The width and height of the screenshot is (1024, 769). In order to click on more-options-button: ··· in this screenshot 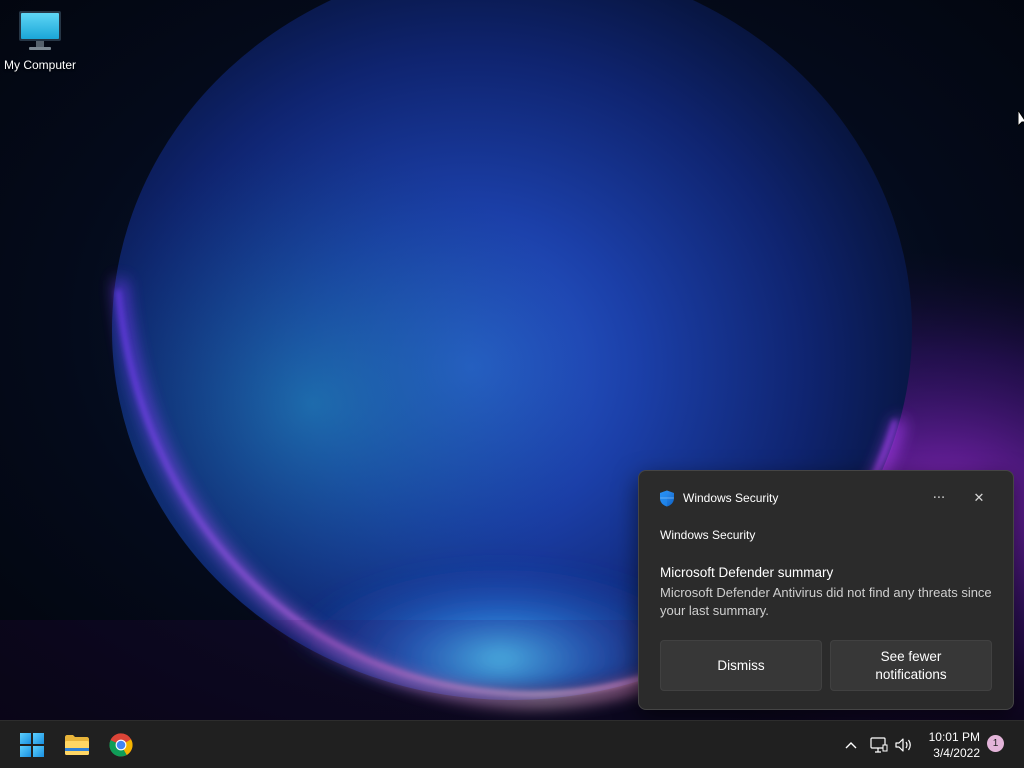, I will do `click(939, 498)`.